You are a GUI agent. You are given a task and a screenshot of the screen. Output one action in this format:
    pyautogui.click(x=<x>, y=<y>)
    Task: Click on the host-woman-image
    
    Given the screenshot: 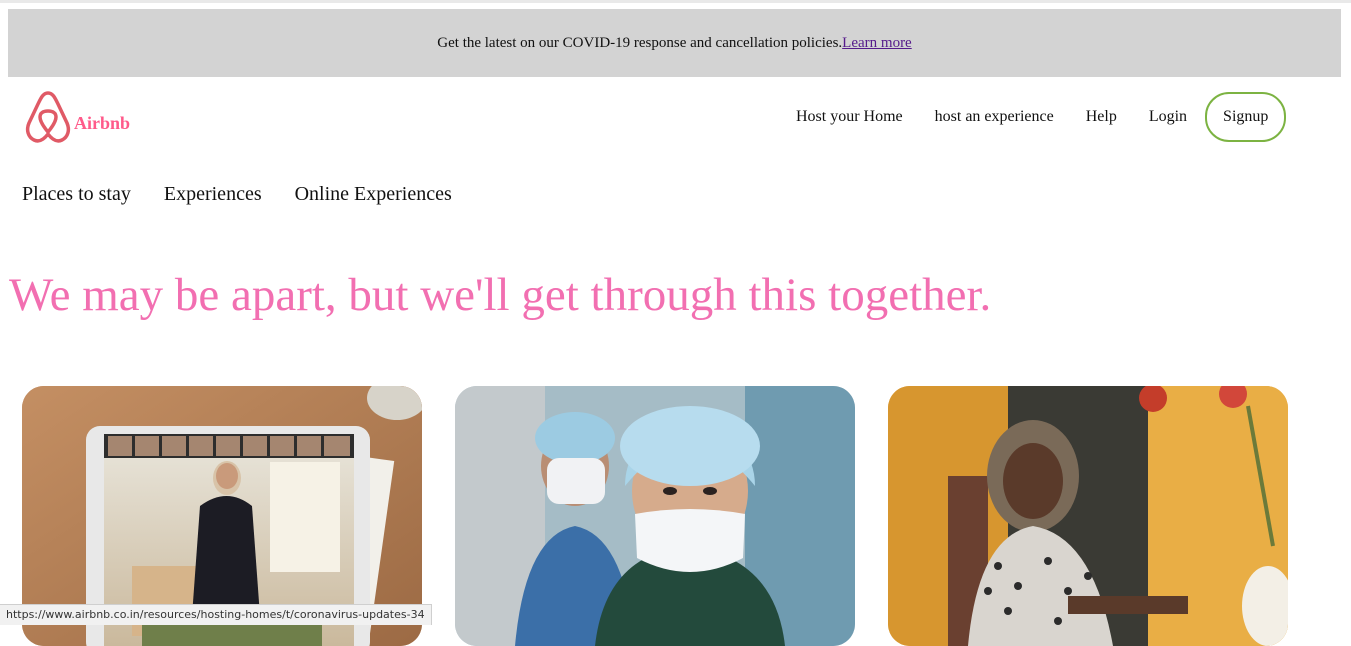 What is the action you would take?
    pyautogui.click(x=1088, y=516)
    